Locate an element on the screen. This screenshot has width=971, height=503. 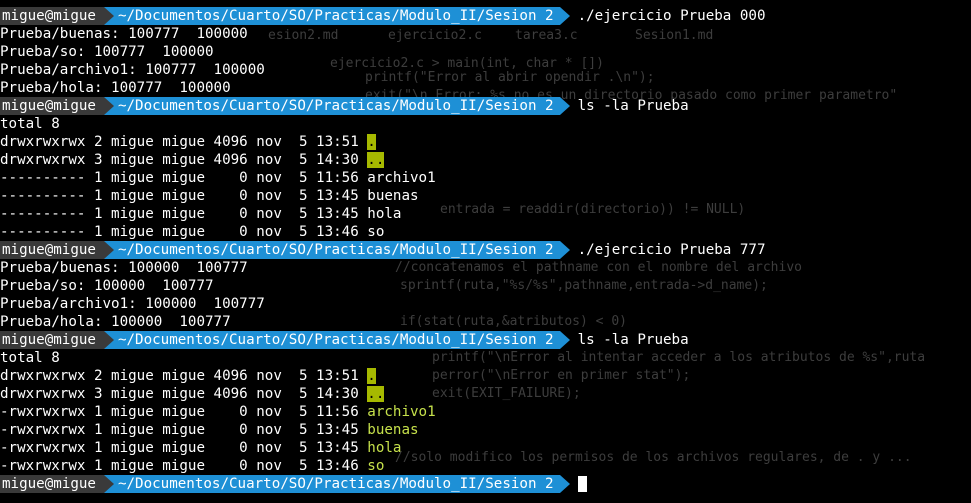
listing-meta: -rwxrwxrwx 1 migue migue 0 nov 5 11:56 is located at coordinates (184, 412).